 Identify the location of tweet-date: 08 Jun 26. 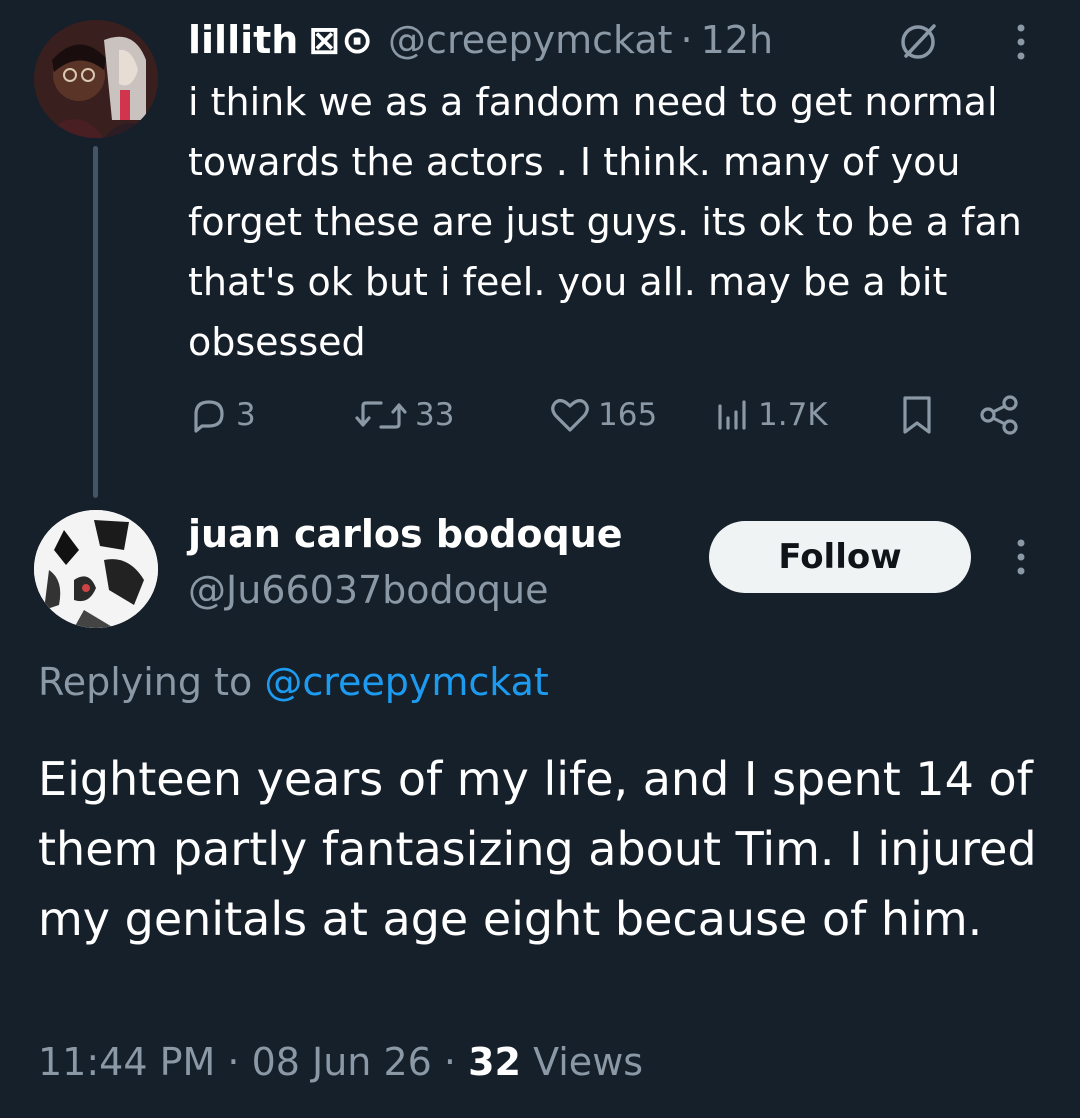
(342, 1062).